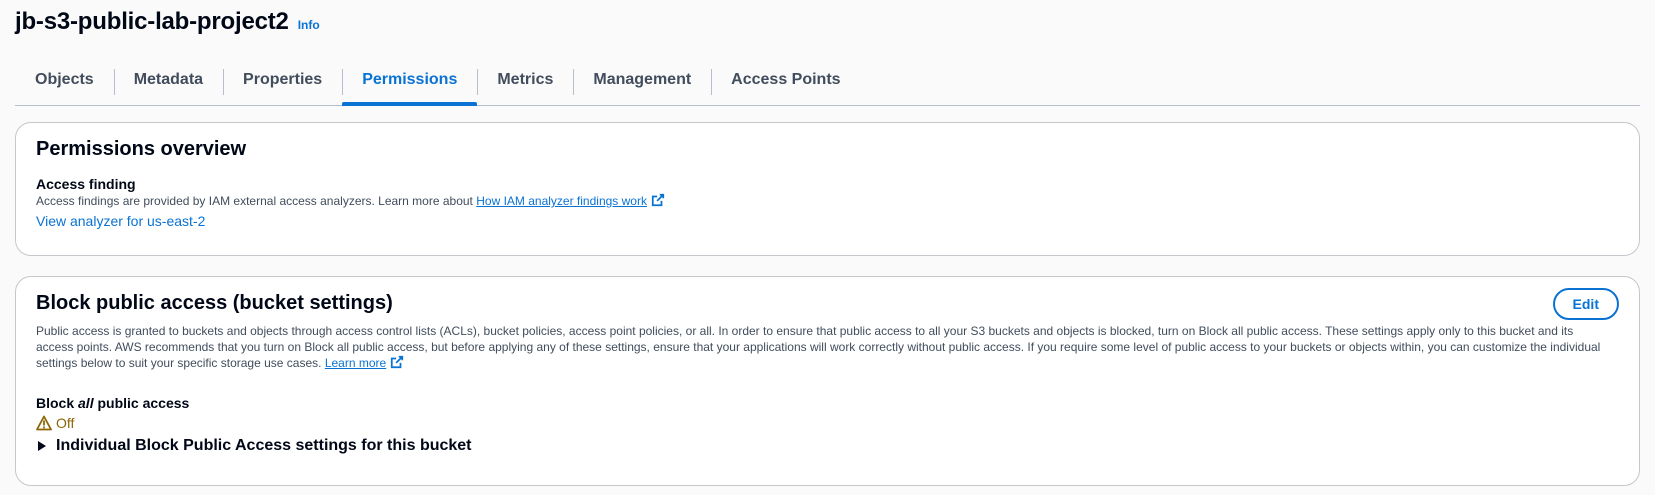 The height and width of the screenshot is (495, 1655). What do you see at coordinates (827, 423) in the screenshot?
I see `block-all-status: Off` at bounding box center [827, 423].